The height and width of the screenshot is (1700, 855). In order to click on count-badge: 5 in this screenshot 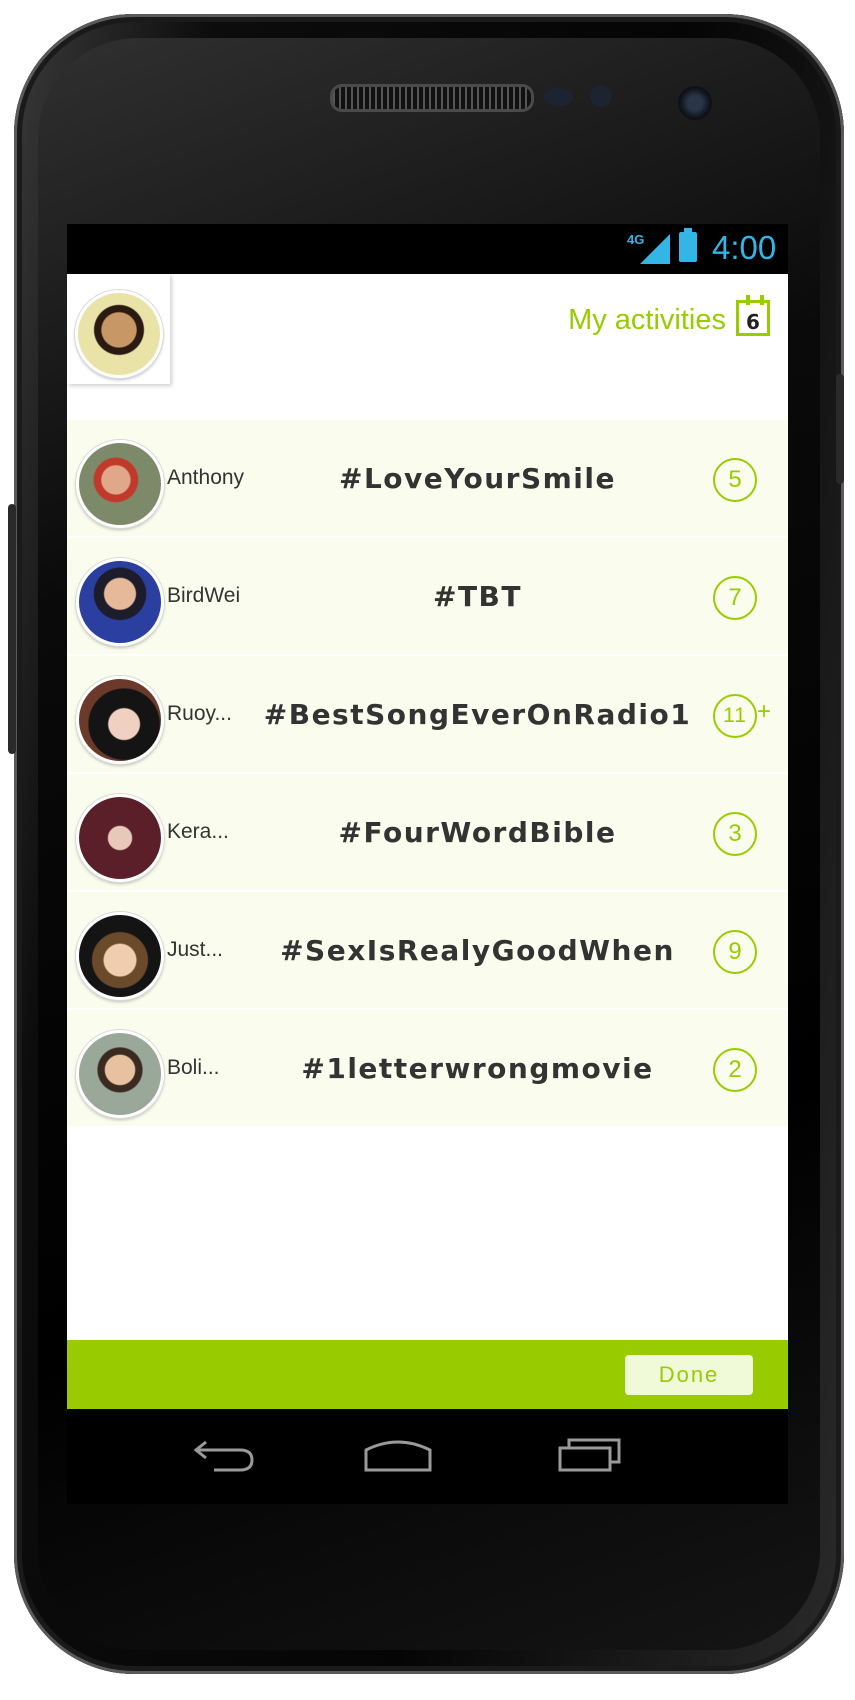, I will do `click(735, 480)`.